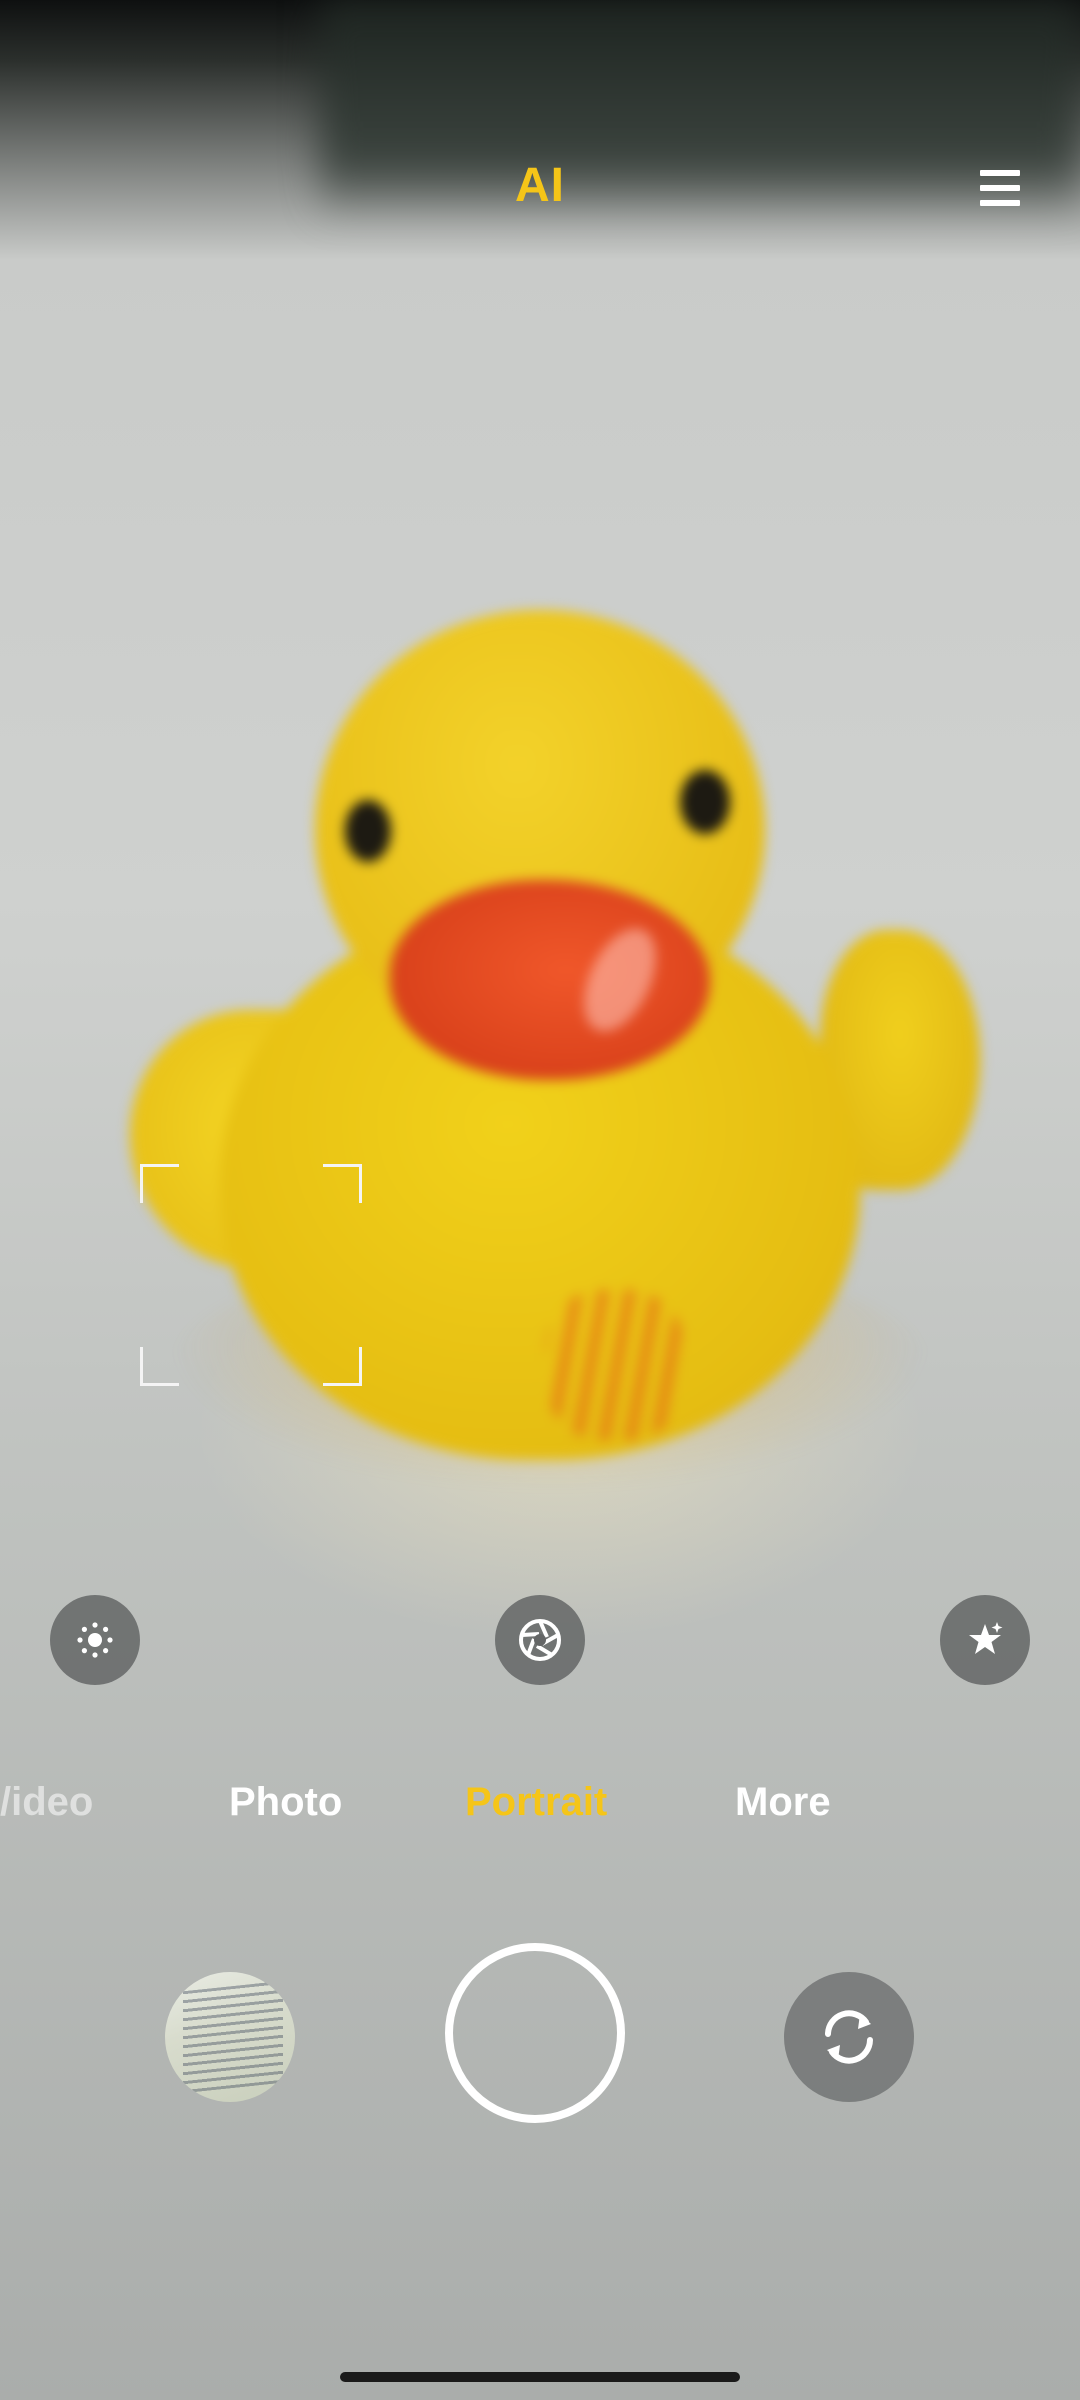 This screenshot has height=2400, width=1080. I want to click on mode-photo: Photo, so click(285, 1802).